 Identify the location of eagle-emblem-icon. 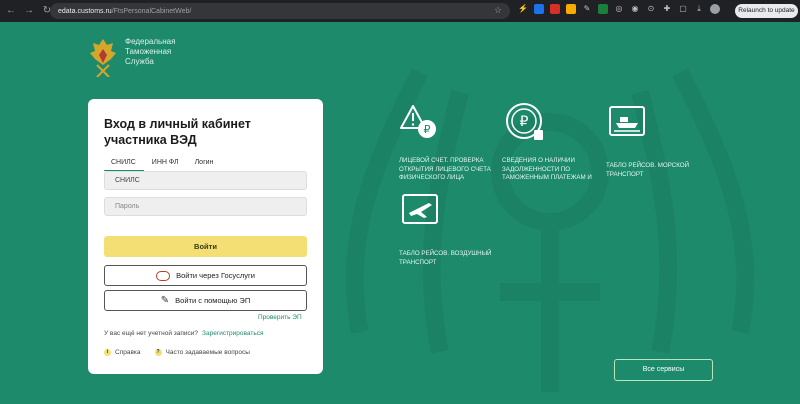
(103, 58).